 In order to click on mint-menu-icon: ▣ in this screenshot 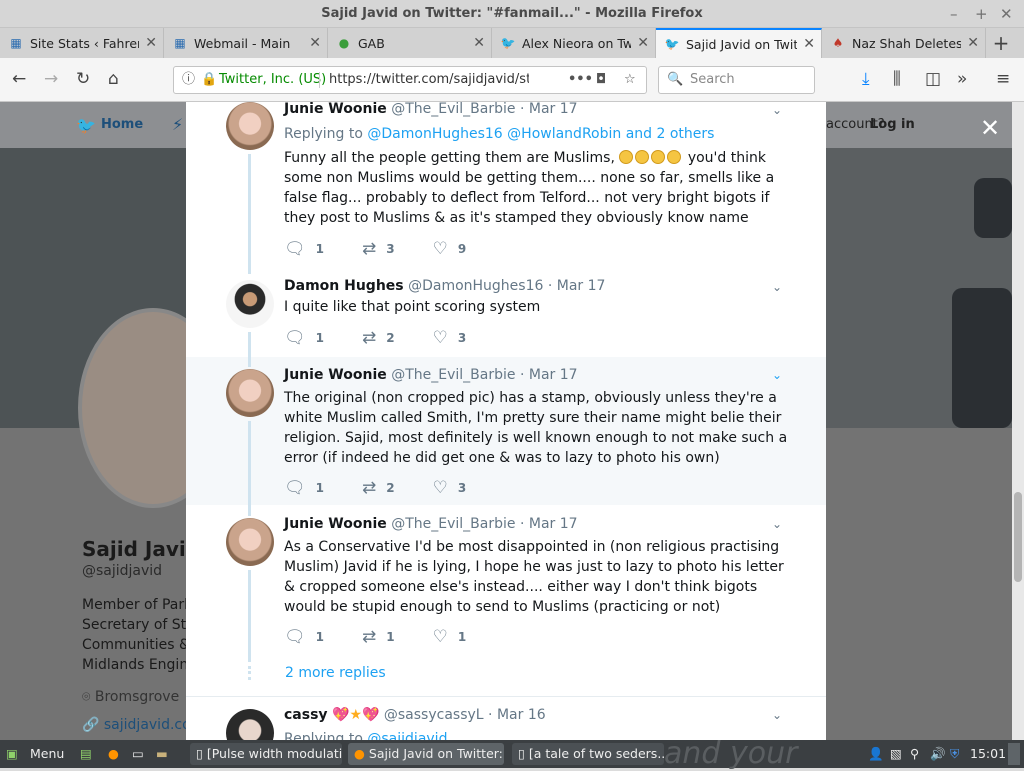, I will do `click(12, 754)`.